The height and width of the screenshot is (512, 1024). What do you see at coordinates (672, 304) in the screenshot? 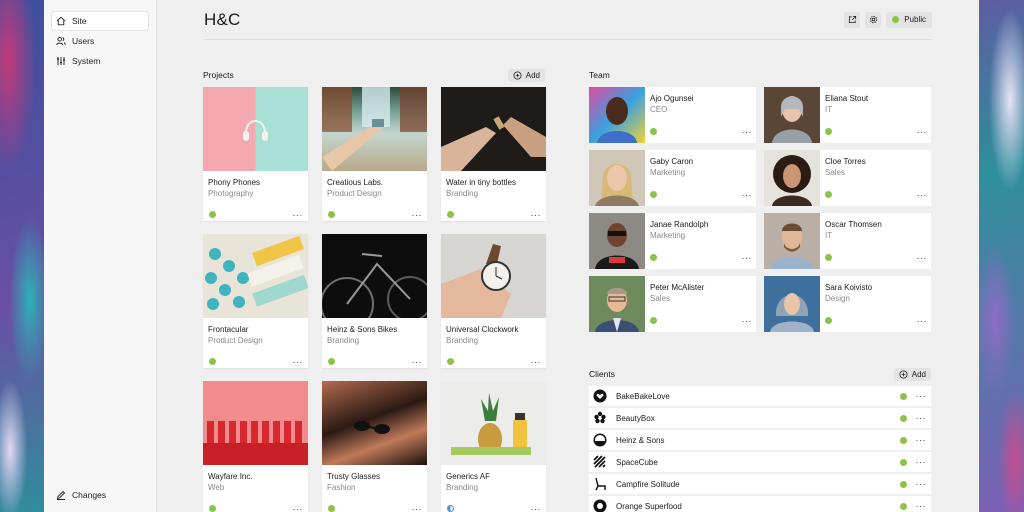
I see `team-member-card: Peter McAlister Sales ···` at bounding box center [672, 304].